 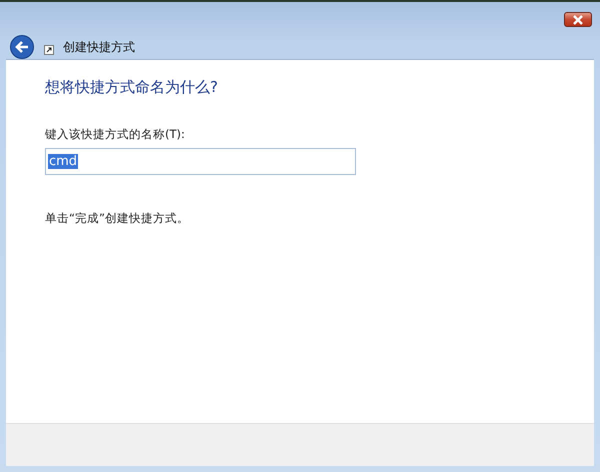 What do you see at coordinates (99, 47) in the screenshot?
I see `window-title: 创建快捷方式` at bounding box center [99, 47].